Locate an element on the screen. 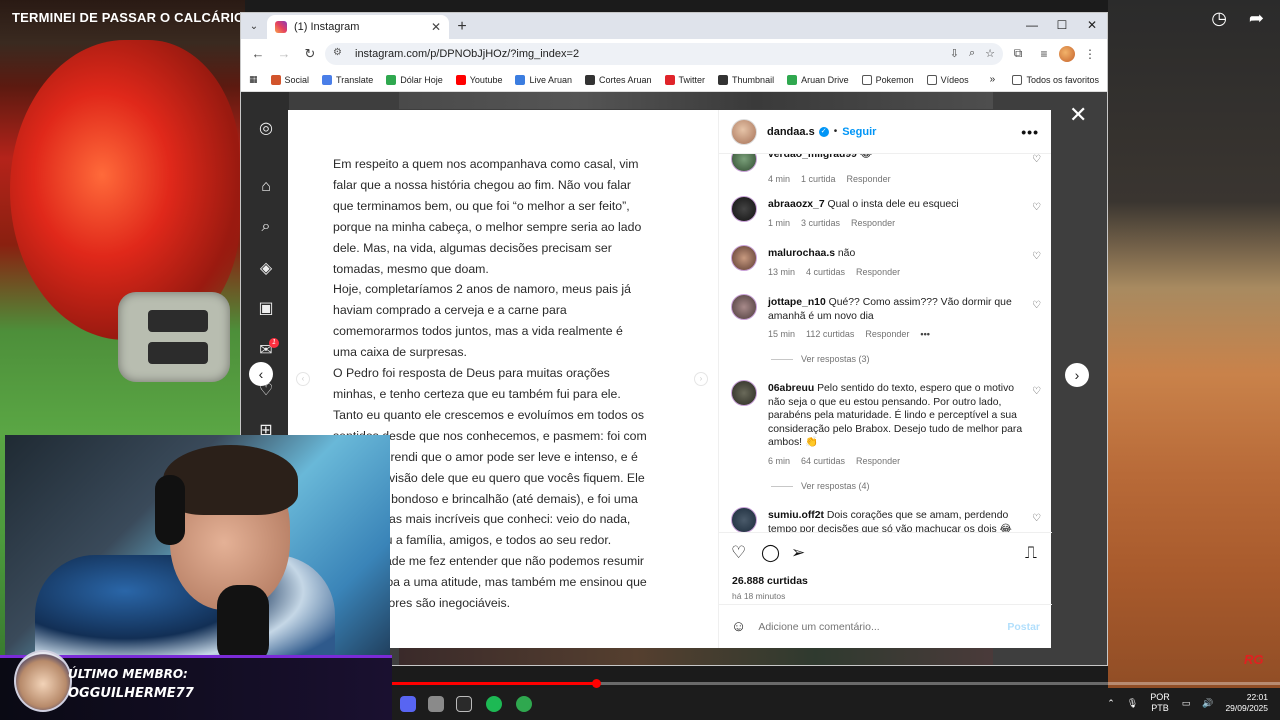  comment-likes: 4 curtidas is located at coordinates (825, 272).